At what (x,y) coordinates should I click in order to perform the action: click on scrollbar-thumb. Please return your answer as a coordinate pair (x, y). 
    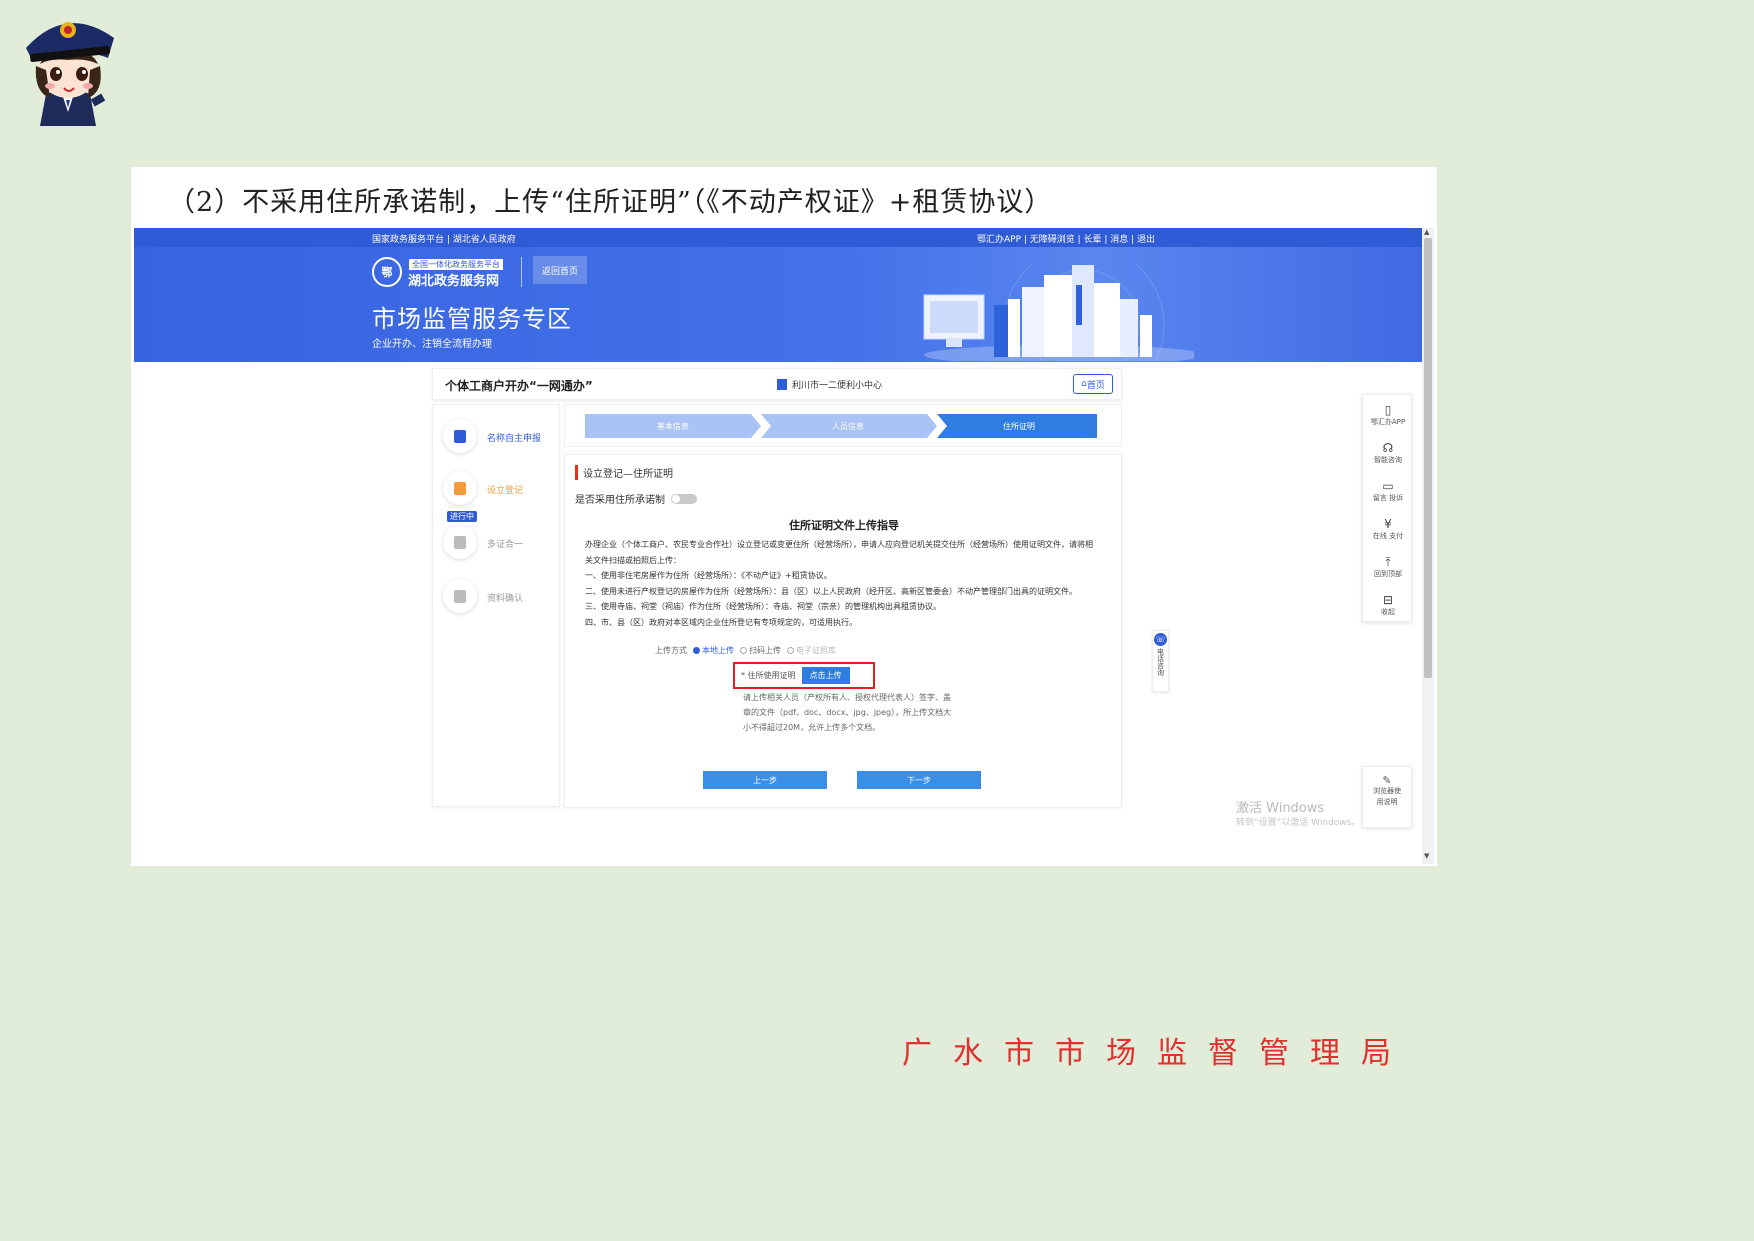
    Looking at the image, I should click on (1428, 458).